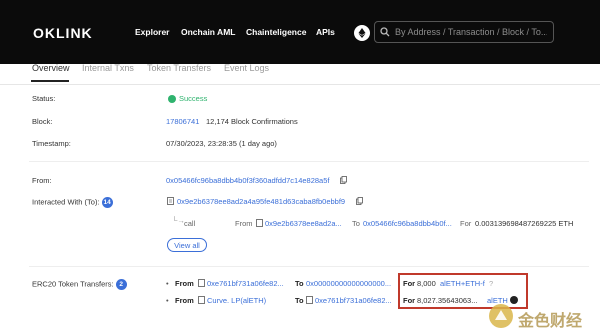  I want to click on nav-onchain-aml: Onchain AML, so click(208, 32).